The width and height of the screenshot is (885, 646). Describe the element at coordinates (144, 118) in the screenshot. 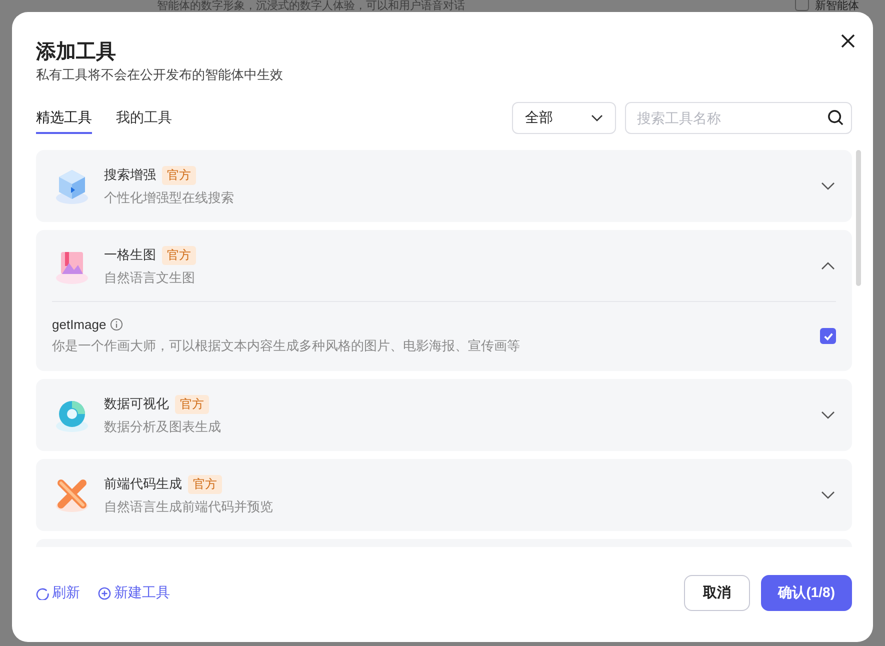

I see `tab: 我的工具` at that location.